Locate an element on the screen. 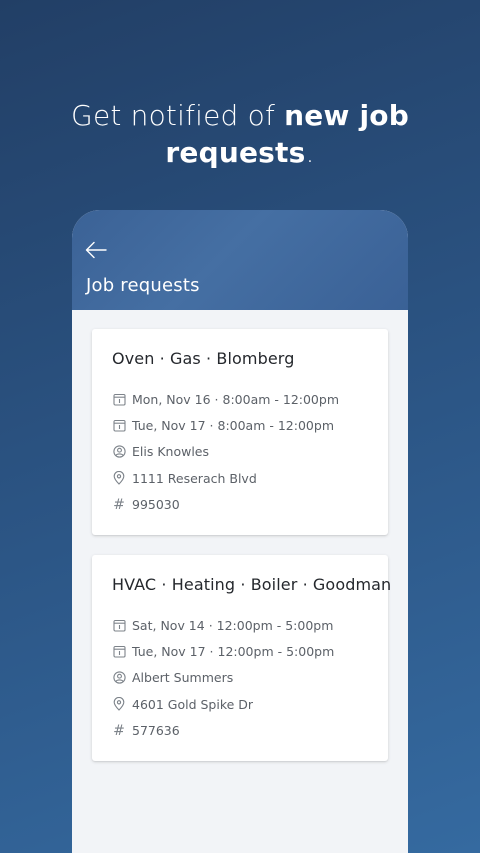  time-slot-text: Tue, Nov 17 · 8:00am - 12:00pm is located at coordinates (233, 426).